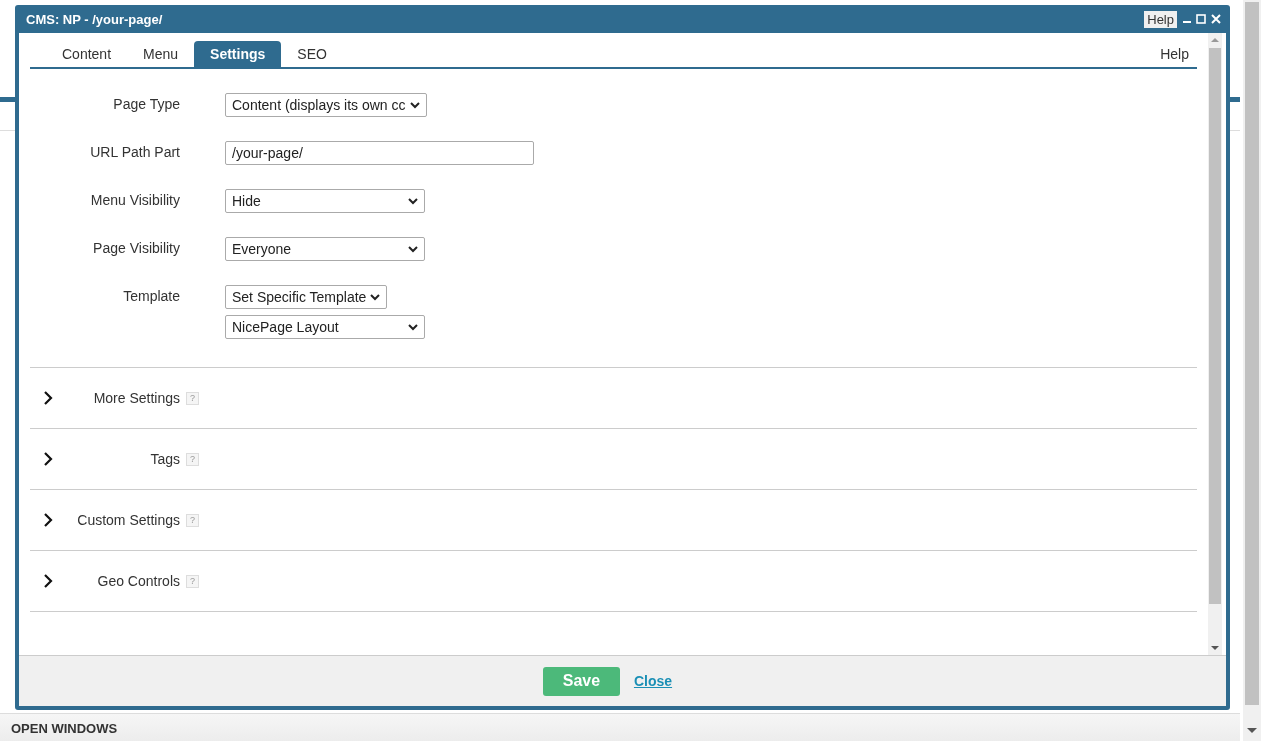 This screenshot has width=1261, height=741. I want to click on dropdown: Hide, so click(325, 201).